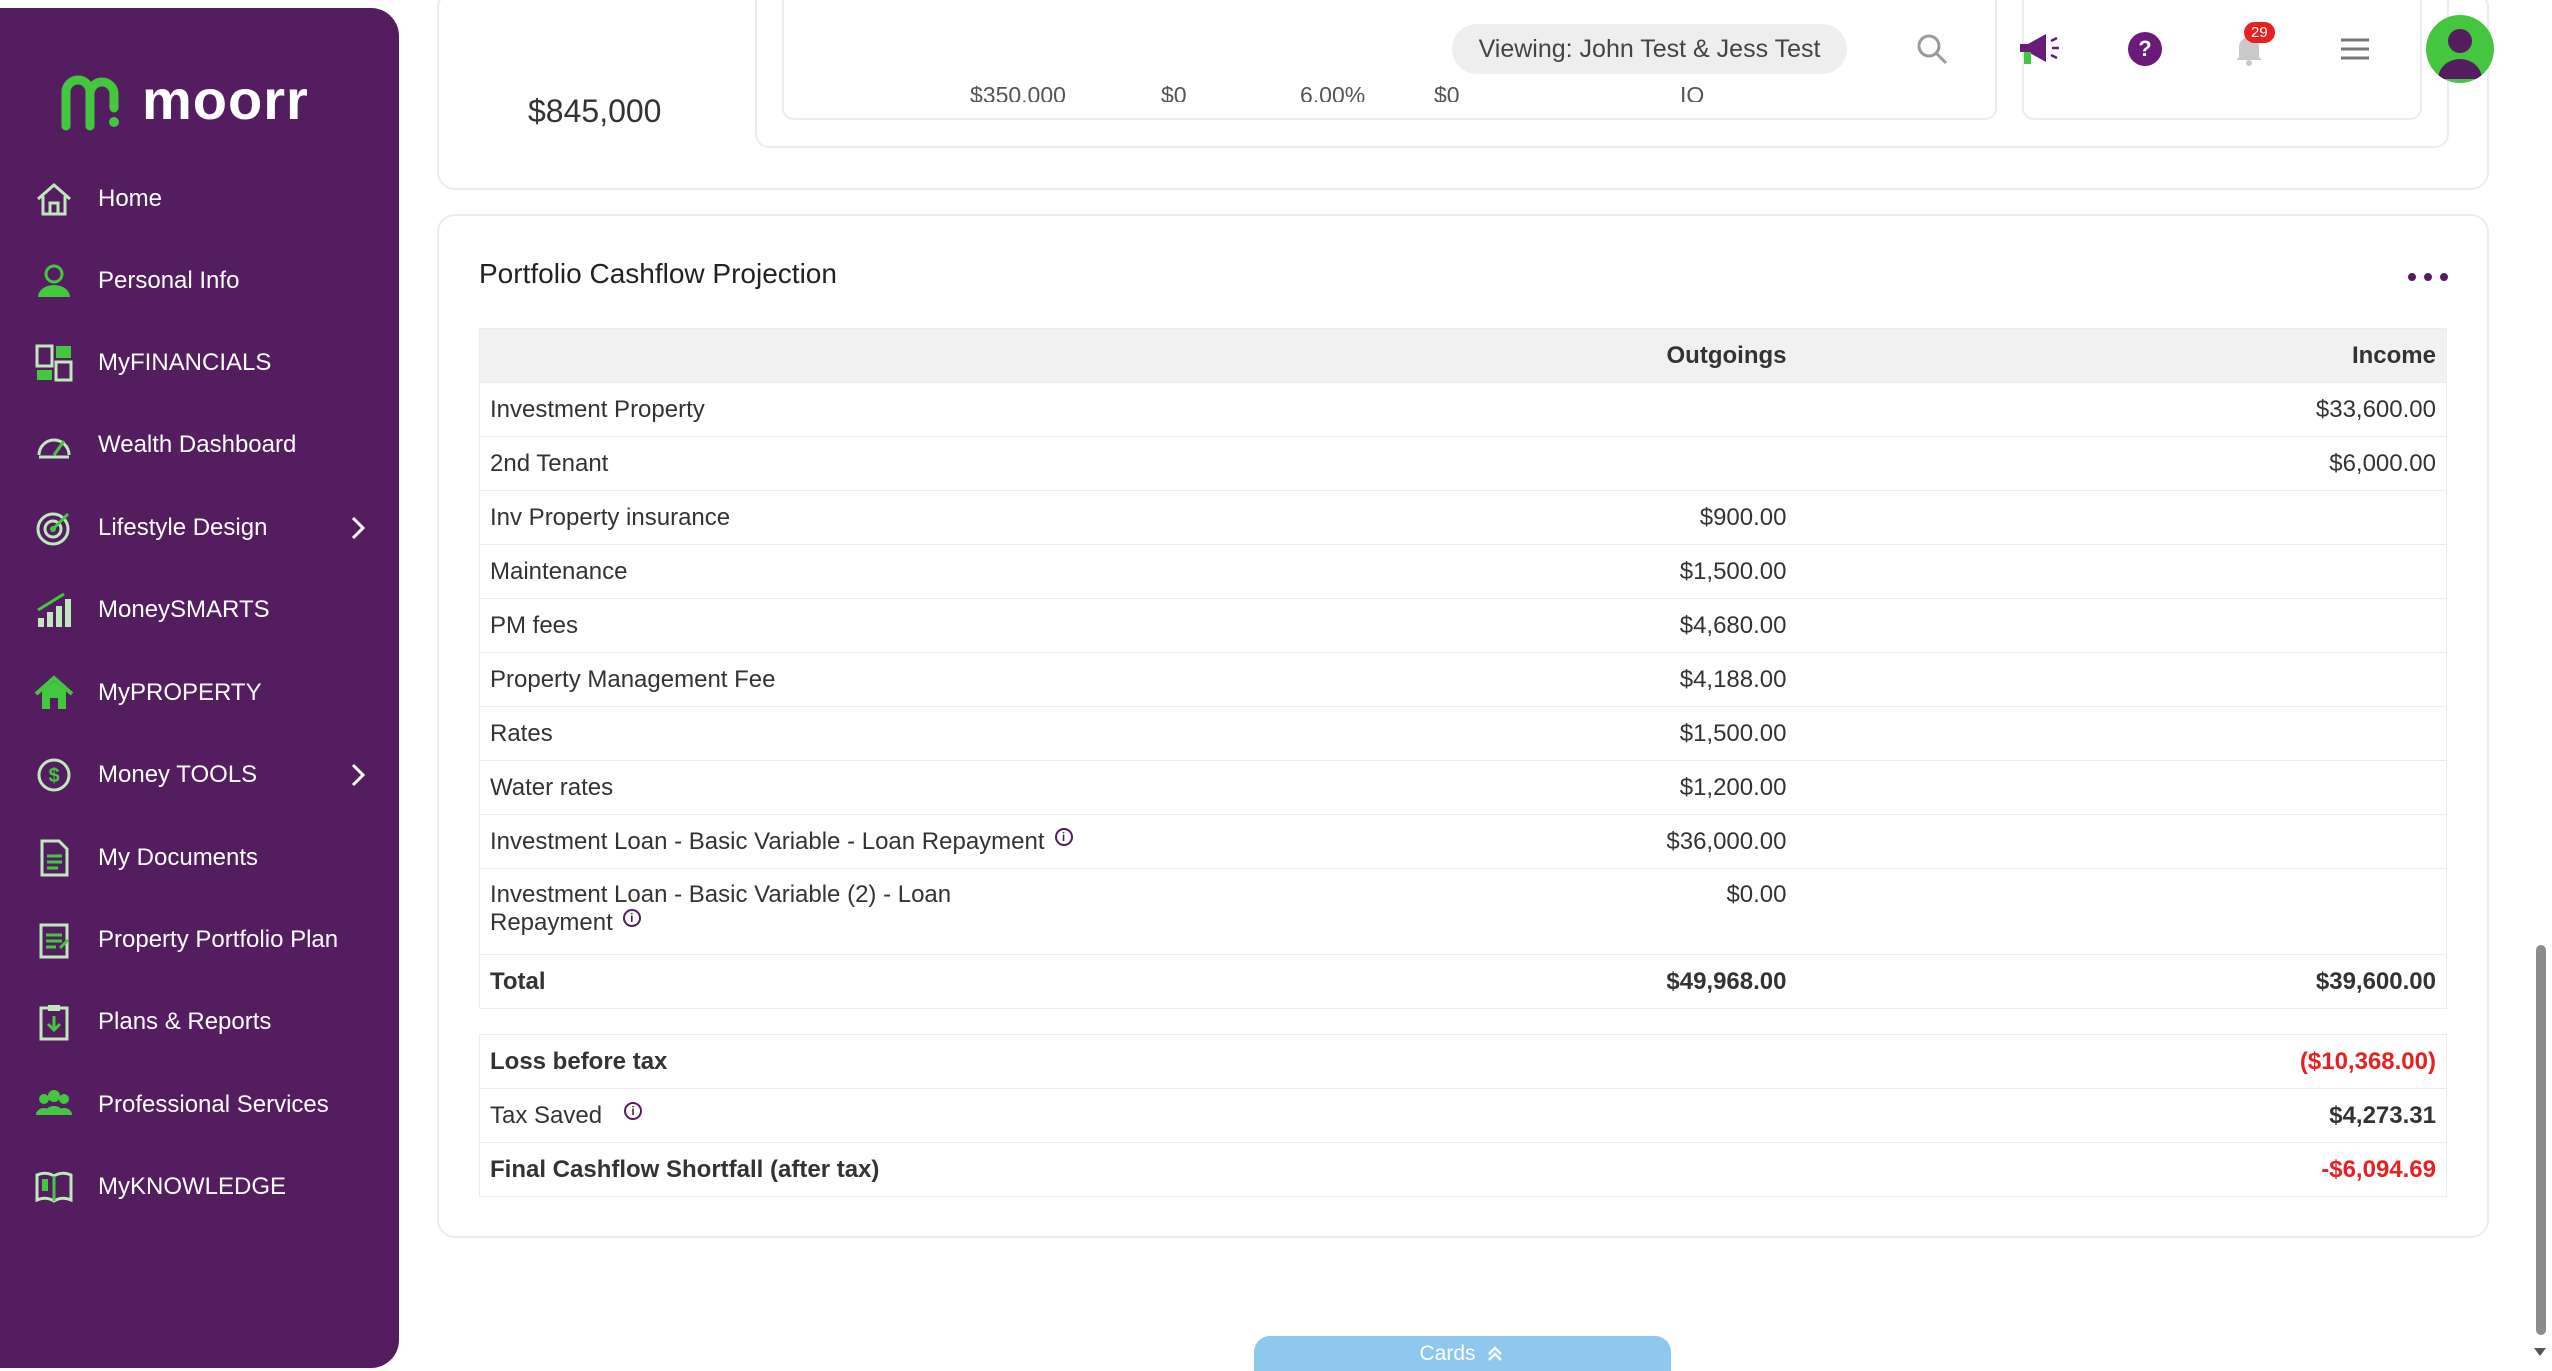  I want to click on row-label: Rates, so click(798, 733).